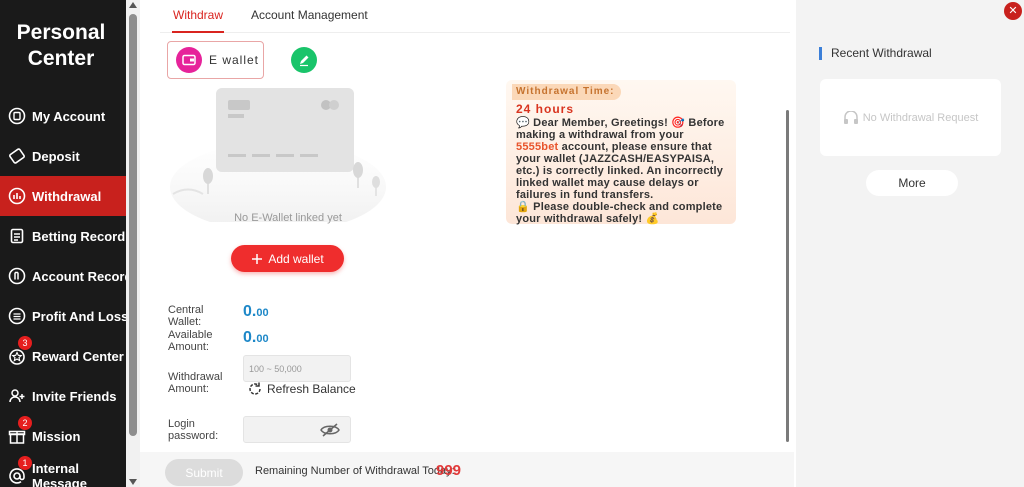 Image resolution: width=1024 pixels, height=487 pixels. What do you see at coordinates (193, 430) in the screenshot?
I see `login-password-label: Login password:` at bounding box center [193, 430].